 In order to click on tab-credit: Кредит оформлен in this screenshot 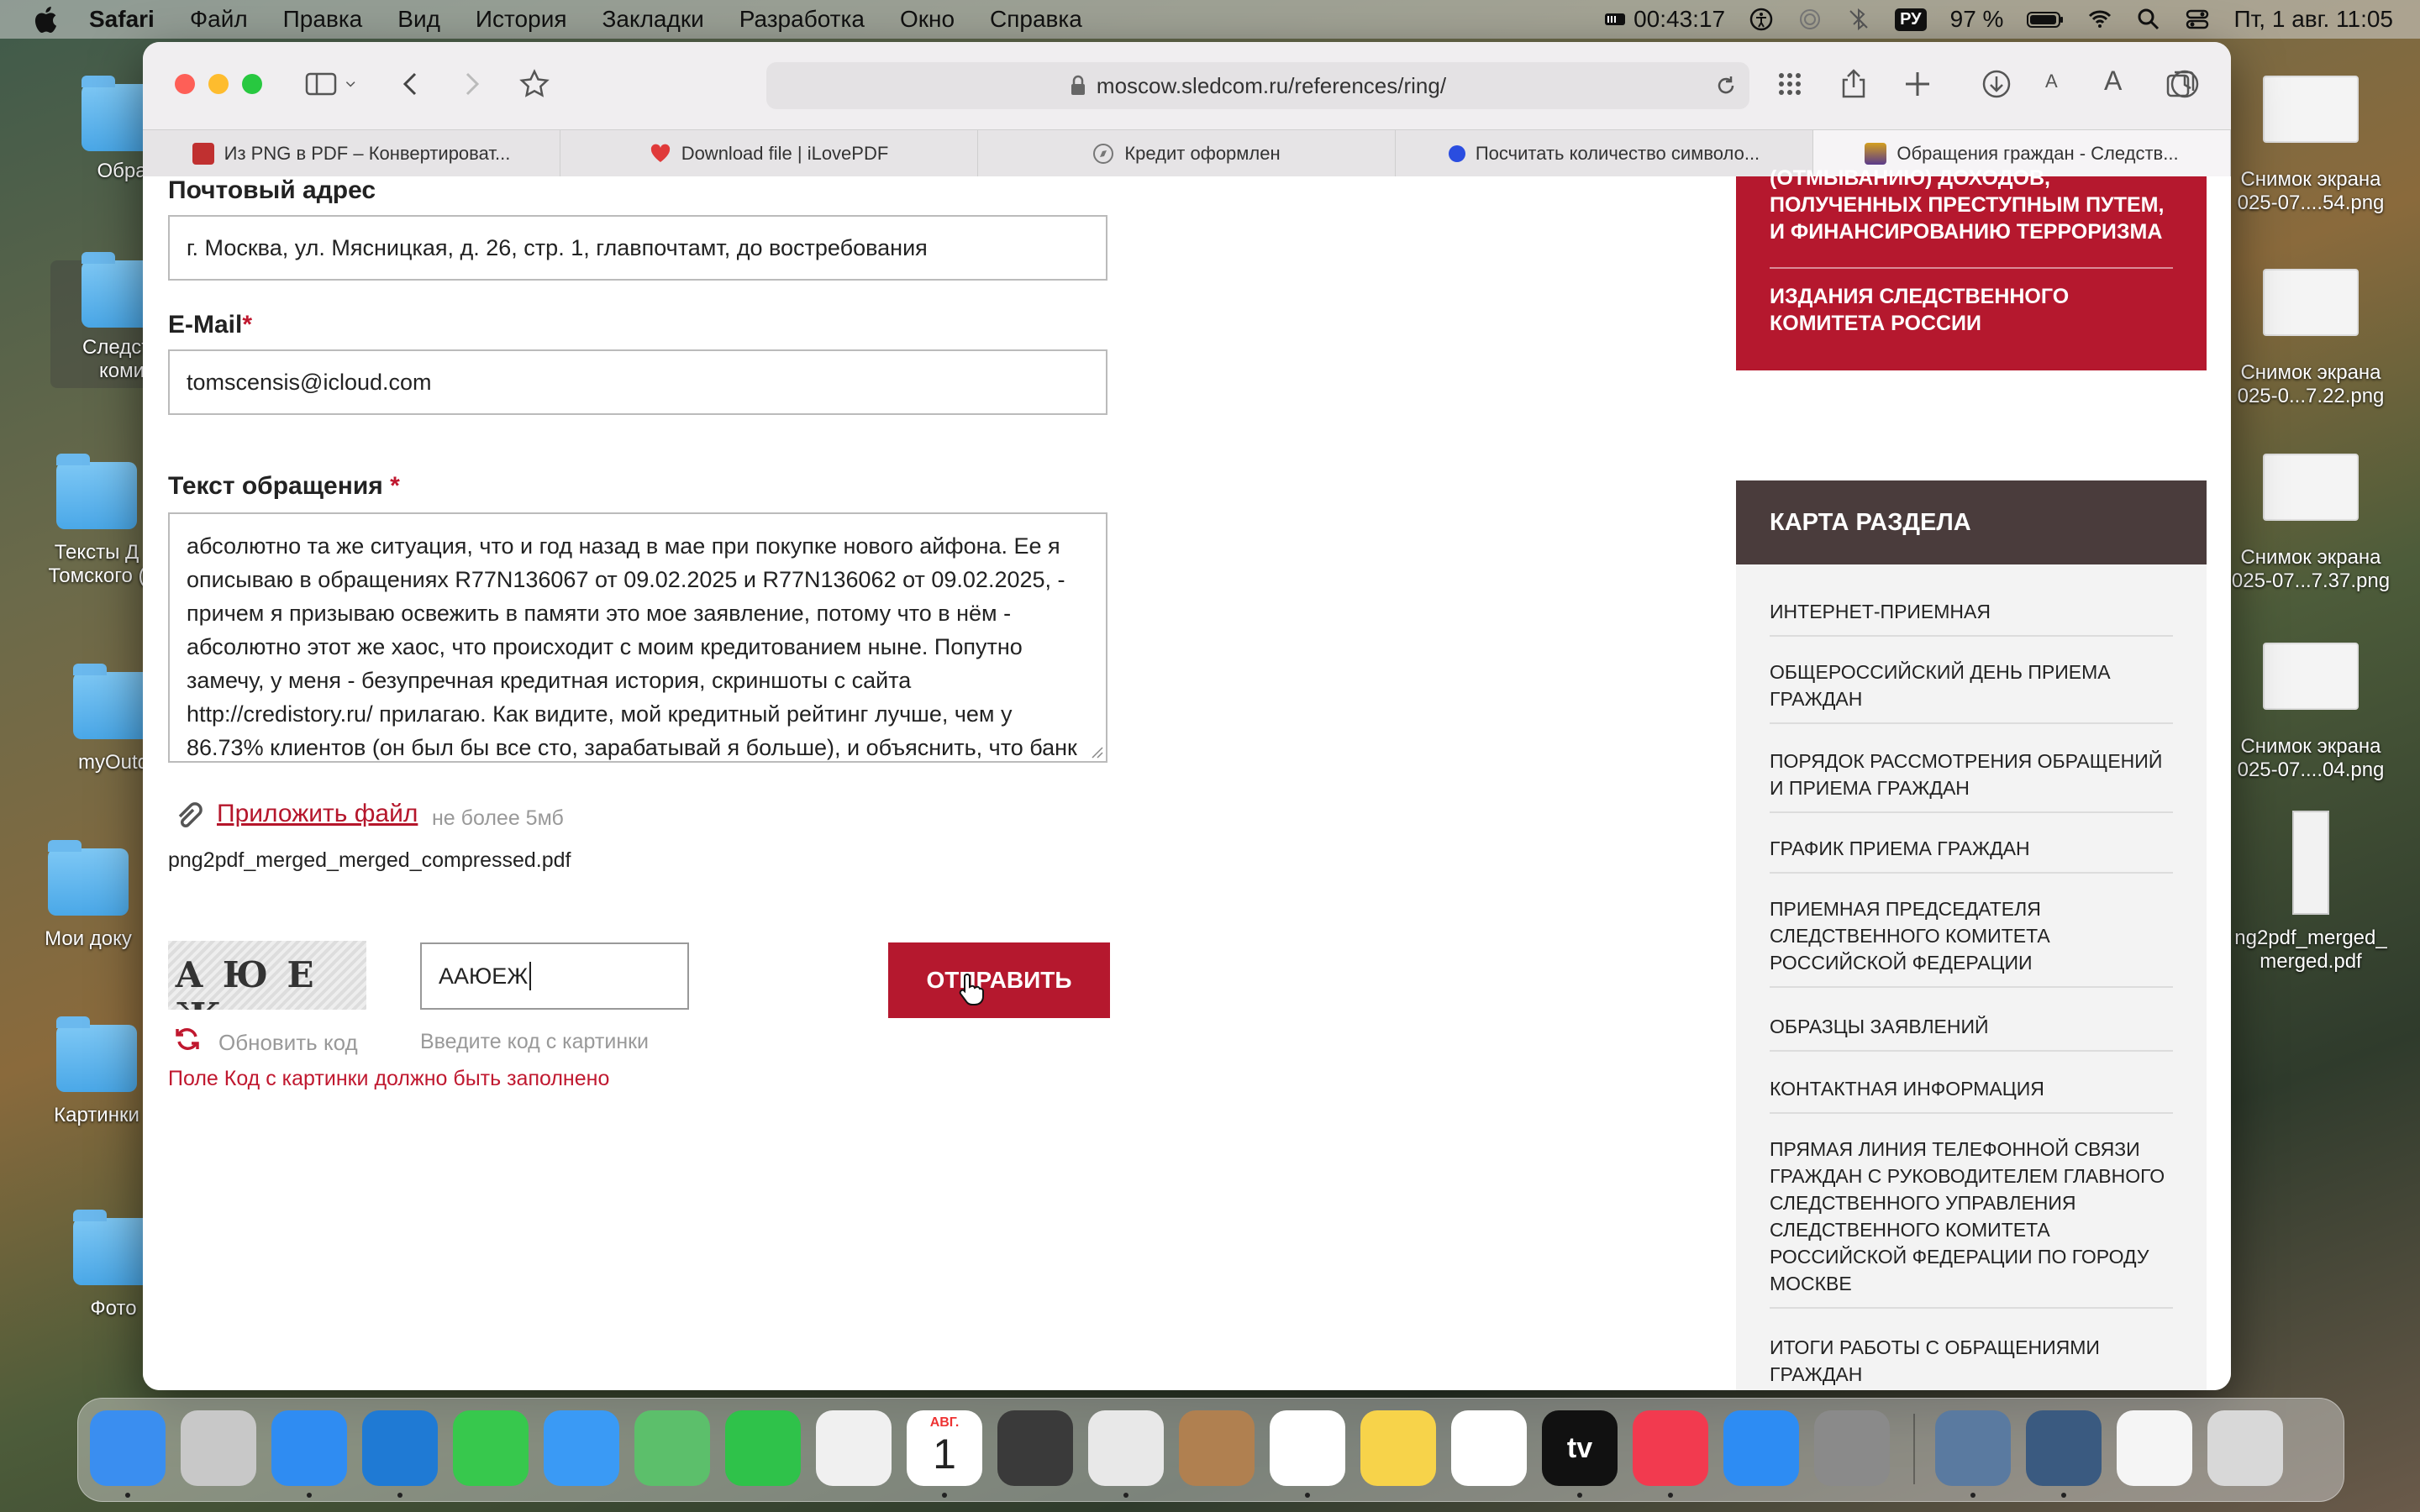, I will do `click(1187, 153)`.